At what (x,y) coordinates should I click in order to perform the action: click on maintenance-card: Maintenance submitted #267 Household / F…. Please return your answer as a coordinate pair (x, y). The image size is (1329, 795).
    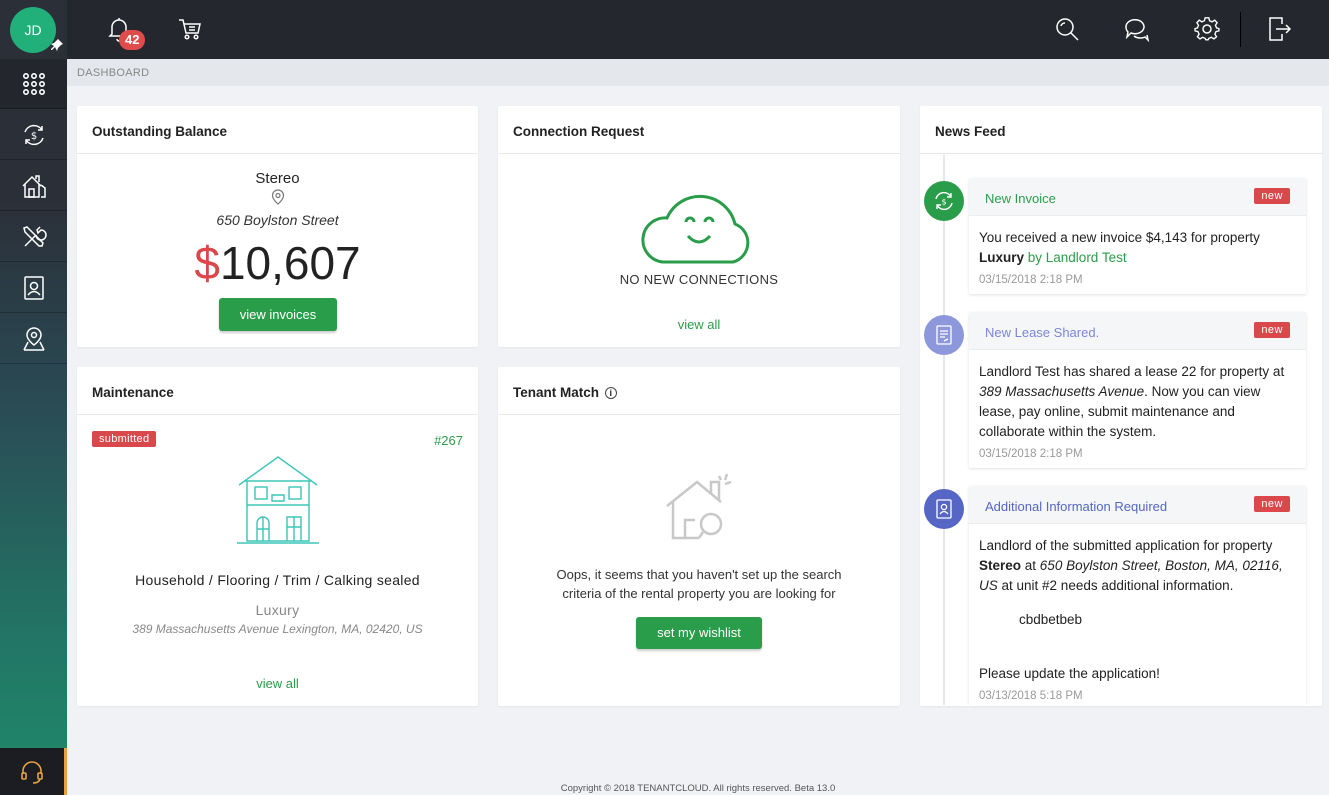
    Looking at the image, I should click on (277, 536).